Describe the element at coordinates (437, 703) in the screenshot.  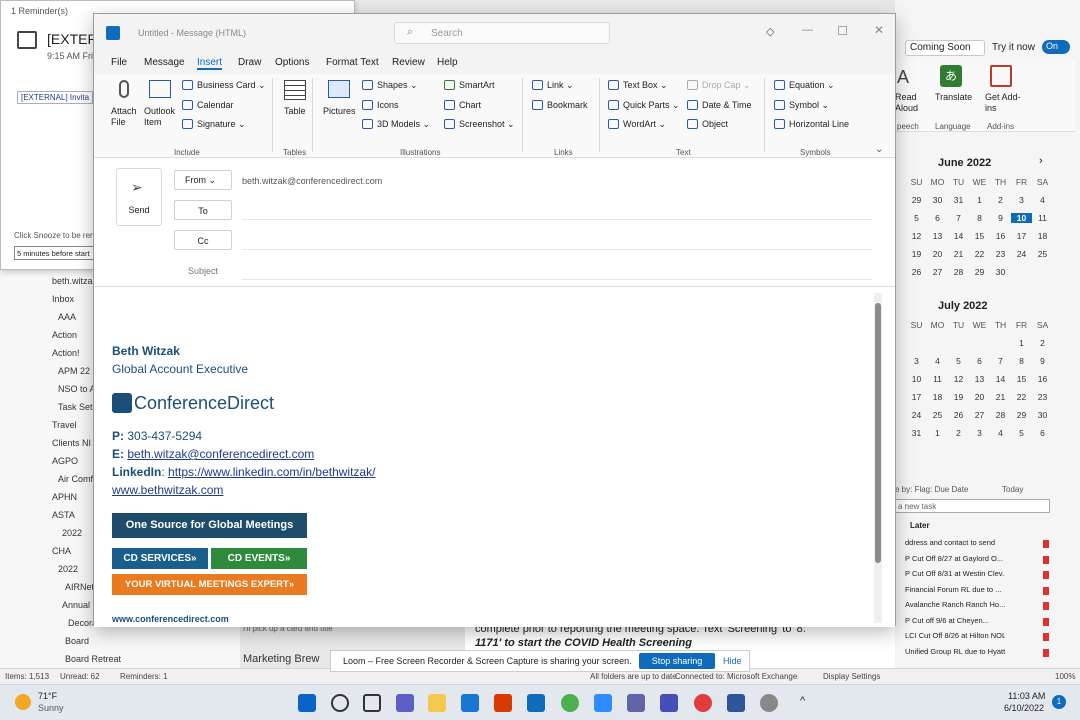
I see `file-explorer-icon` at that location.